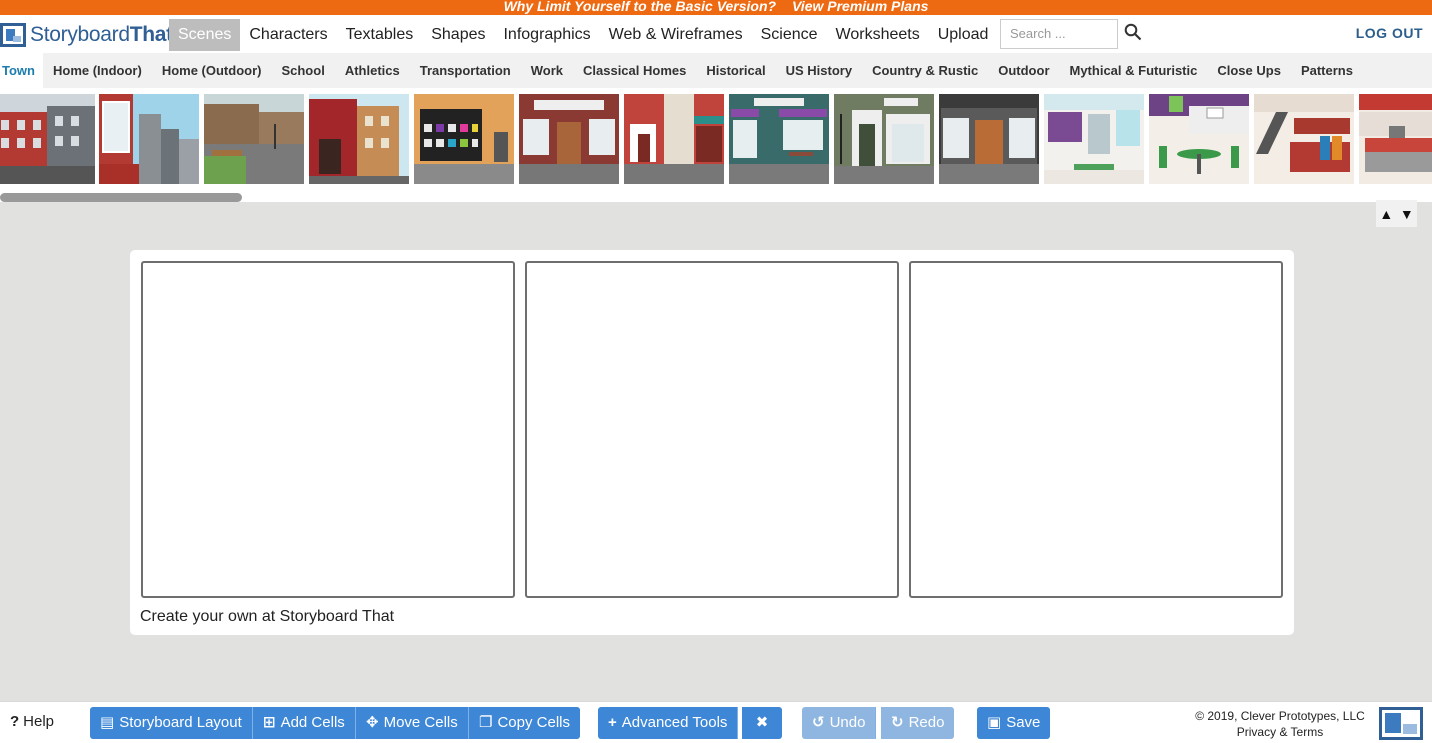  Describe the element at coordinates (39, 721) in the screenshot. I see `help-label: Help` at that location.